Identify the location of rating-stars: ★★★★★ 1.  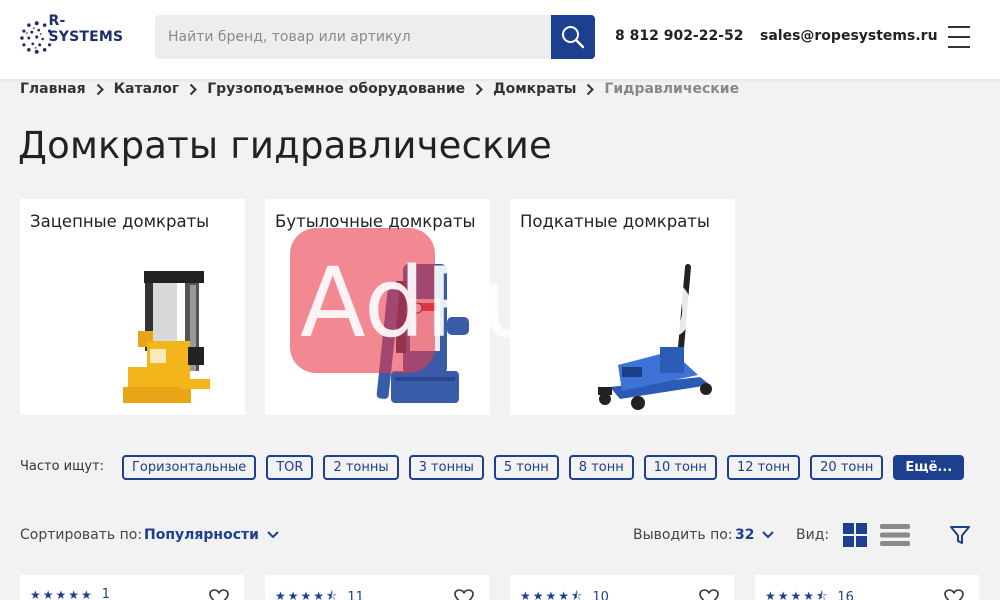
(70, 593).